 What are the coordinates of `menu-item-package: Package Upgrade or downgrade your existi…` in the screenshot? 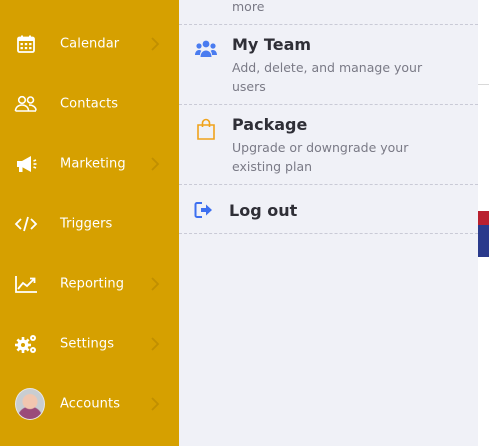 It's located at (328, 145).